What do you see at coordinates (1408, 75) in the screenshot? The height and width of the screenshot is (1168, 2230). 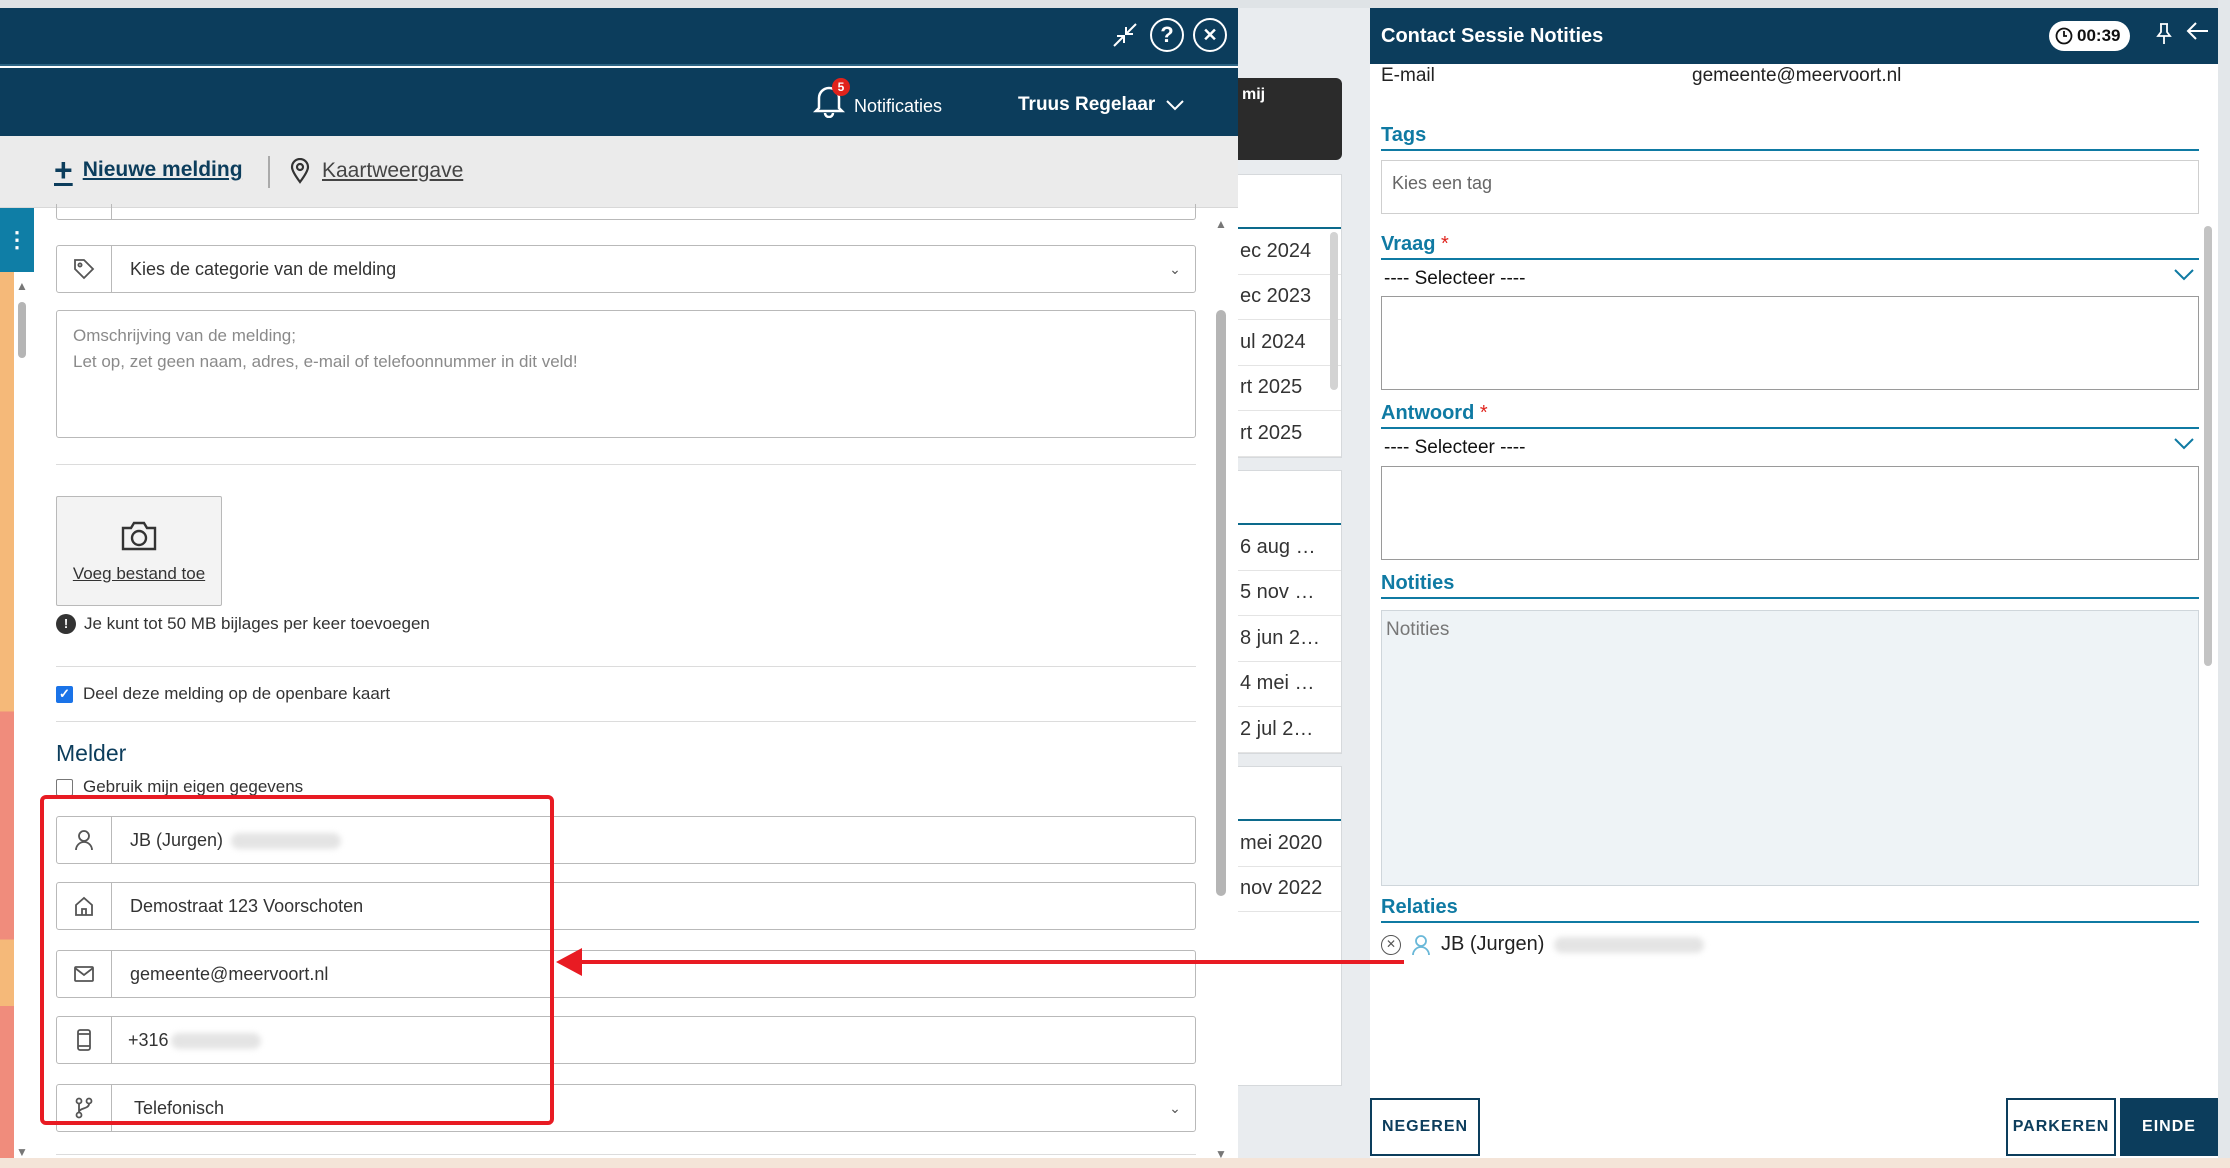 I see `email-label: E-mail` at bounding box center [1408, 75].